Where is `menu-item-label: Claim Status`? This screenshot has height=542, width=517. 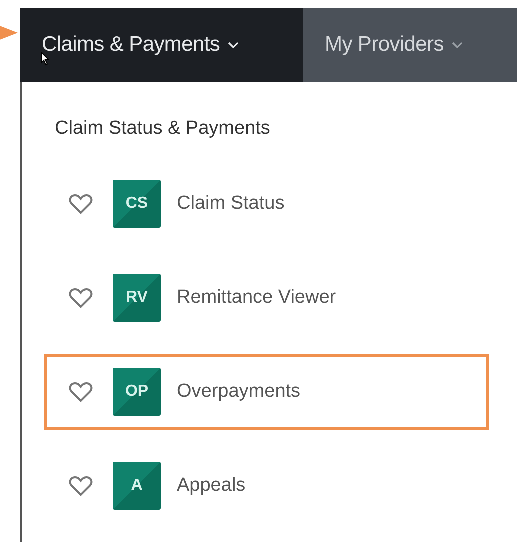 menu-item-label: Claim Status is located at coordinates (231, 204).